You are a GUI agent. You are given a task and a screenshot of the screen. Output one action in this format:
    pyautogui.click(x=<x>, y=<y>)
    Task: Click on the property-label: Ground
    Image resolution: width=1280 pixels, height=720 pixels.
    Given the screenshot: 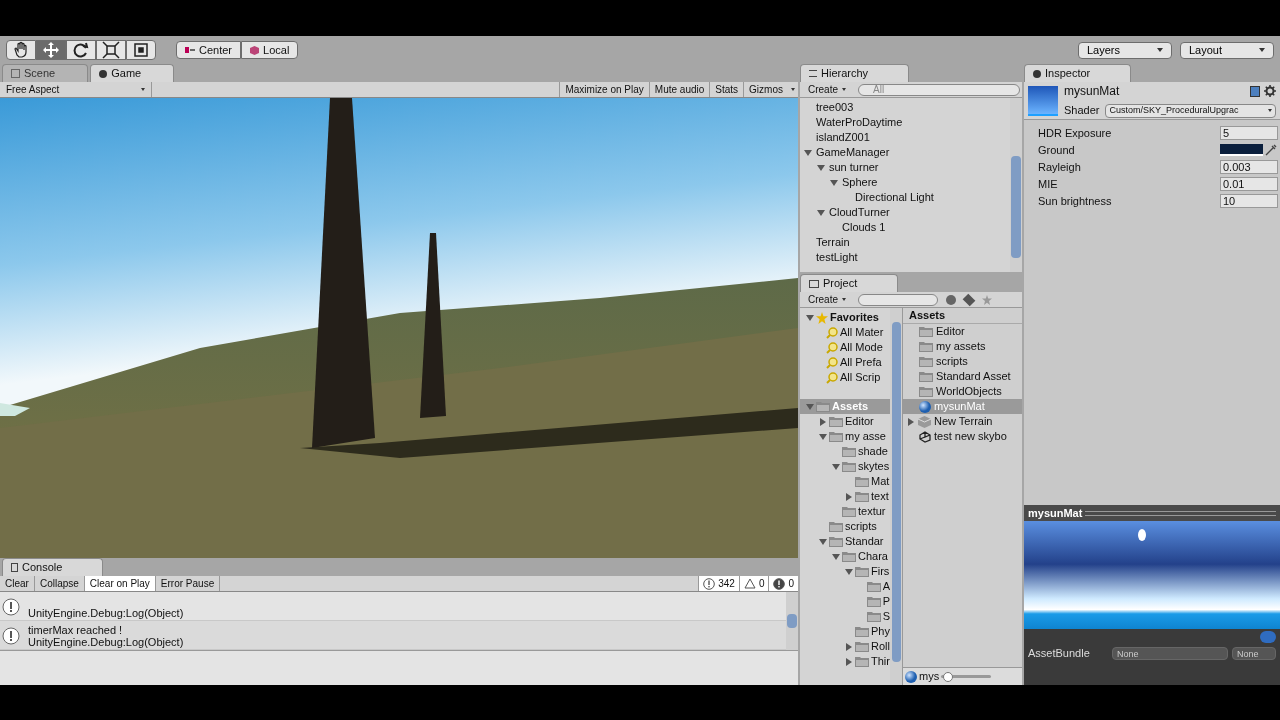 What is the action you would take?
    pyautogui.click(x=1057, y=150)
    